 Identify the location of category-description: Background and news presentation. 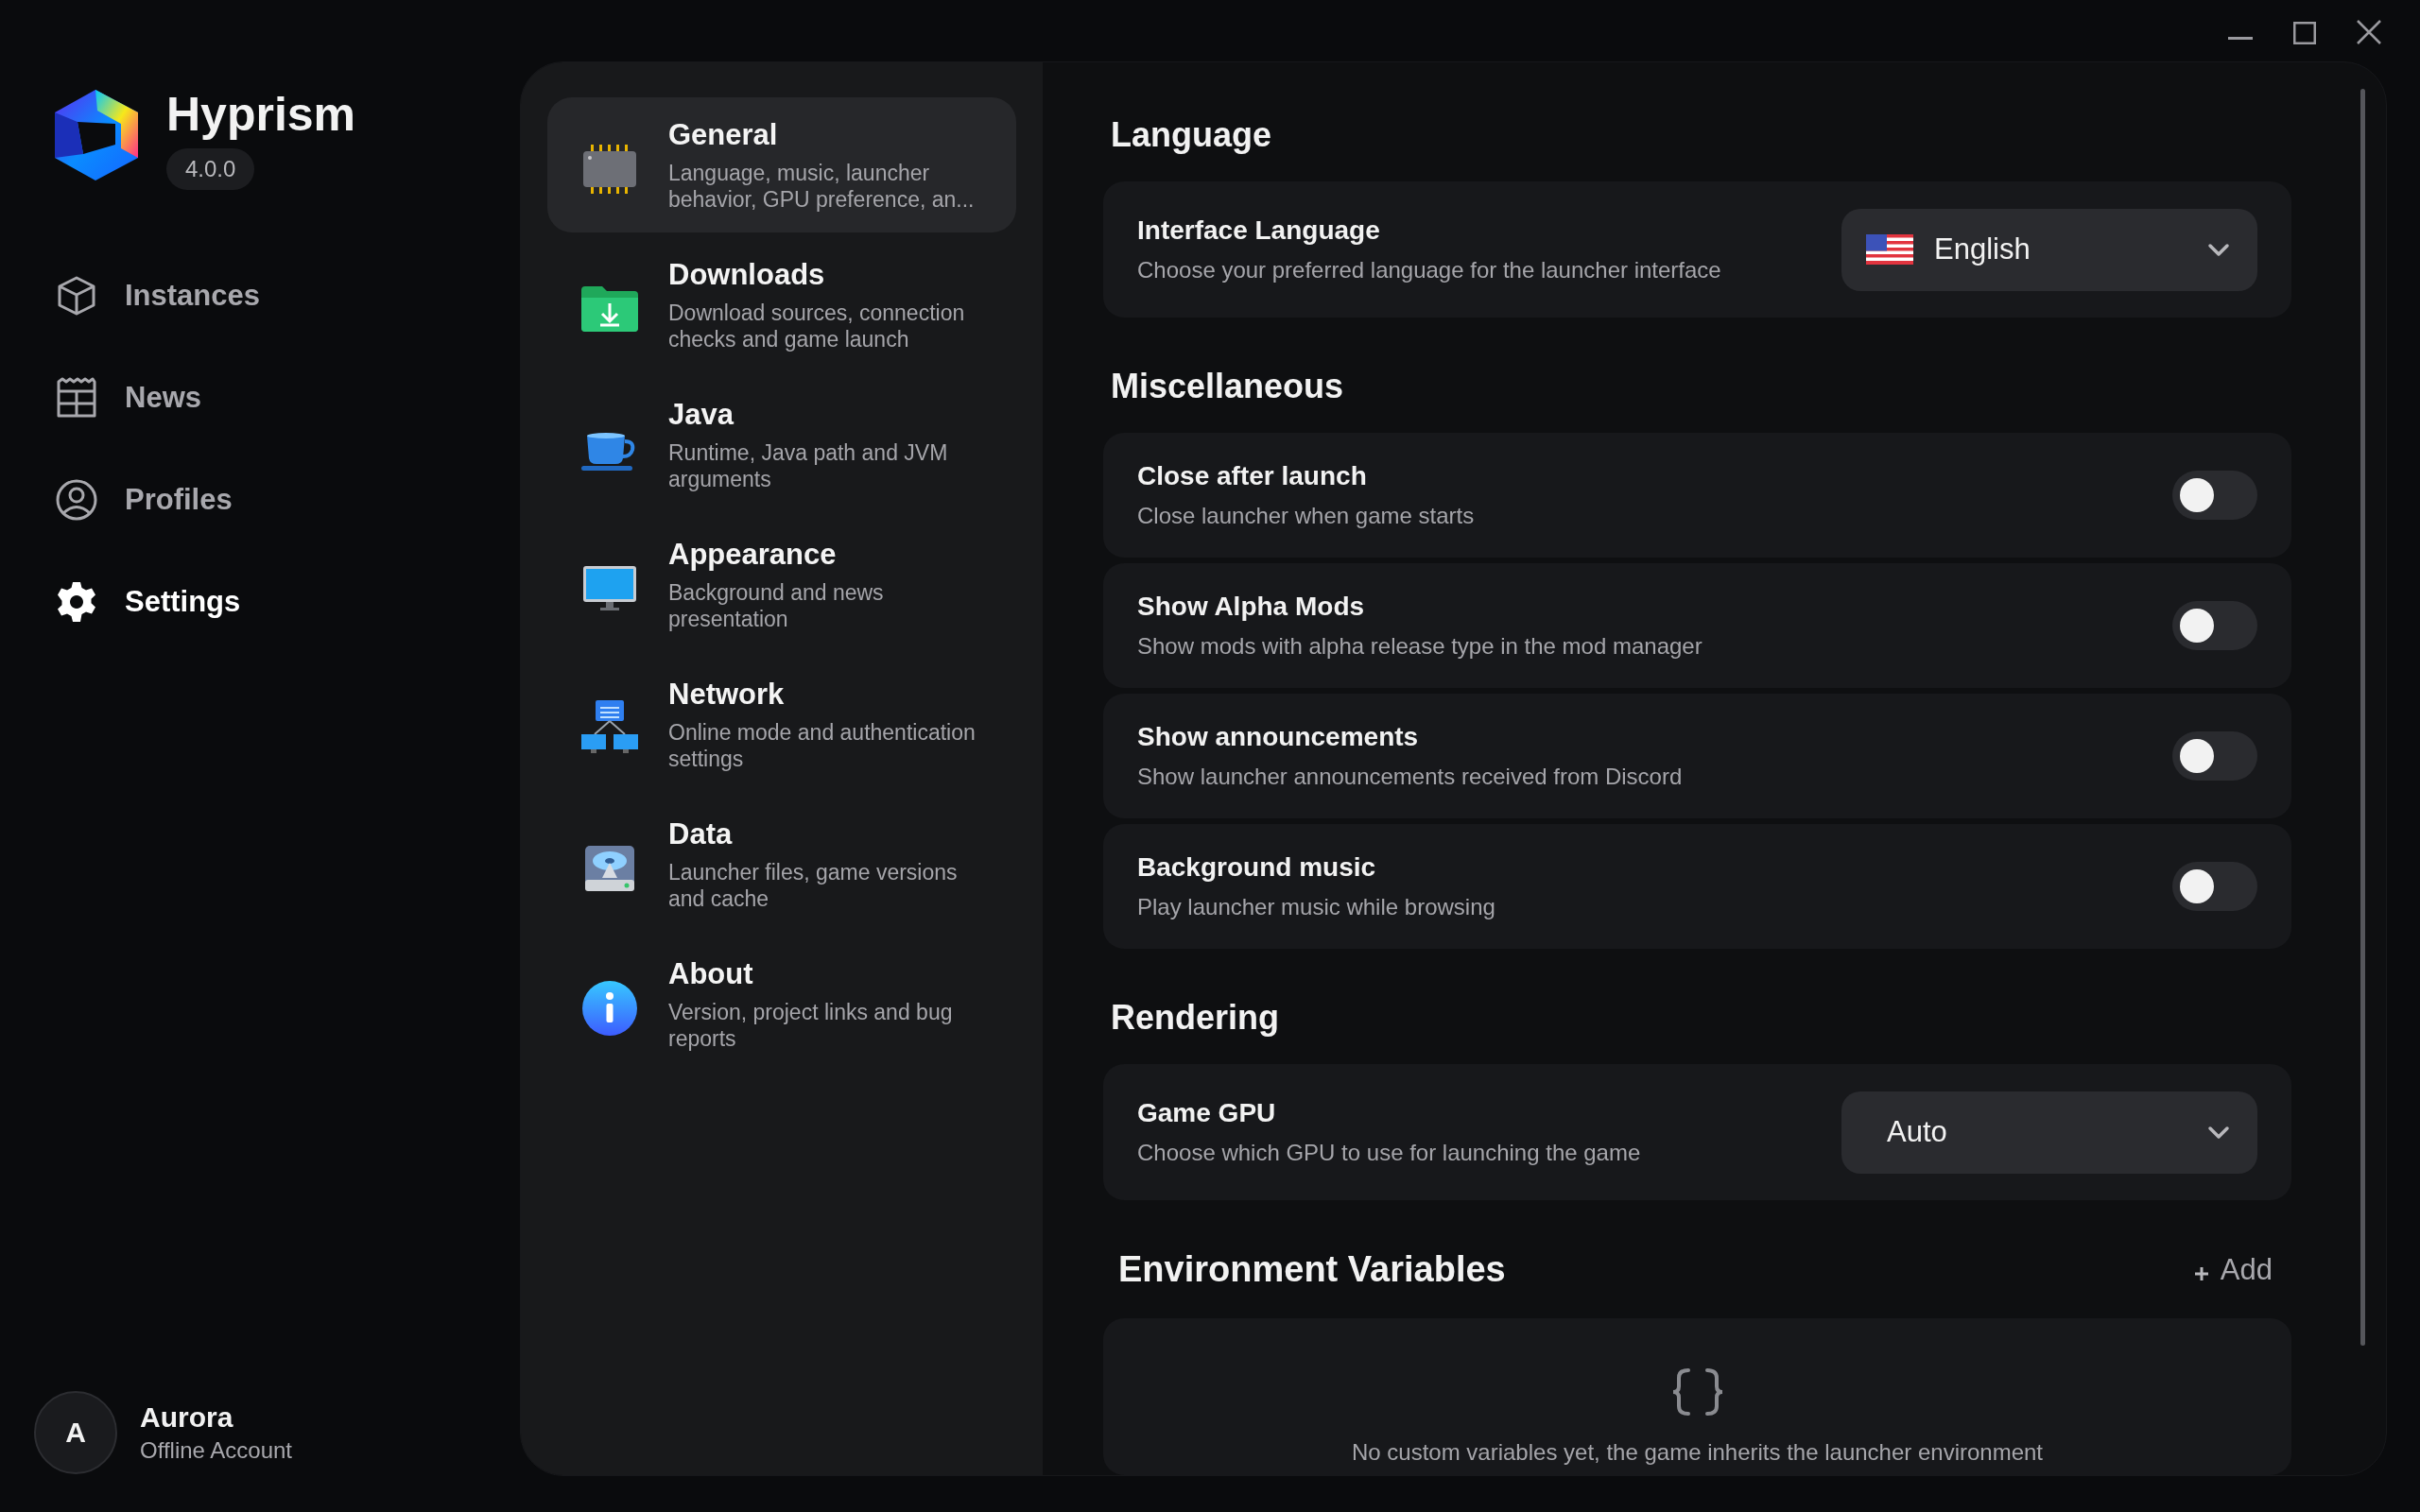
(776, 605).